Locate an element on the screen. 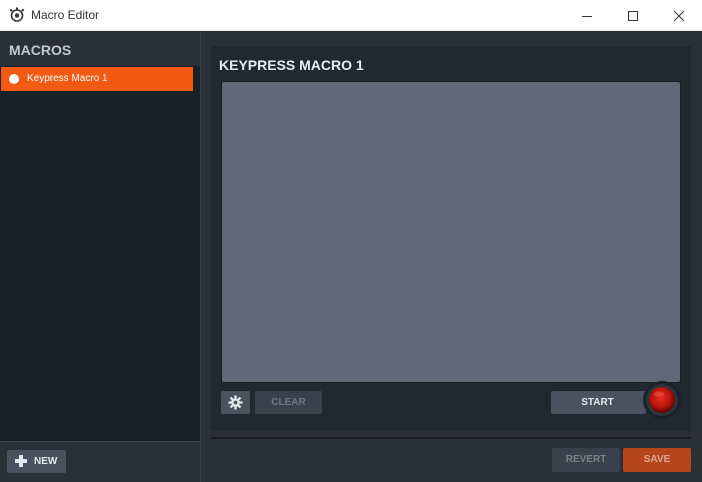 The image size is (702, 482). macro-list-item: Keypress Macro 1 is located at coordinates (97, 79).